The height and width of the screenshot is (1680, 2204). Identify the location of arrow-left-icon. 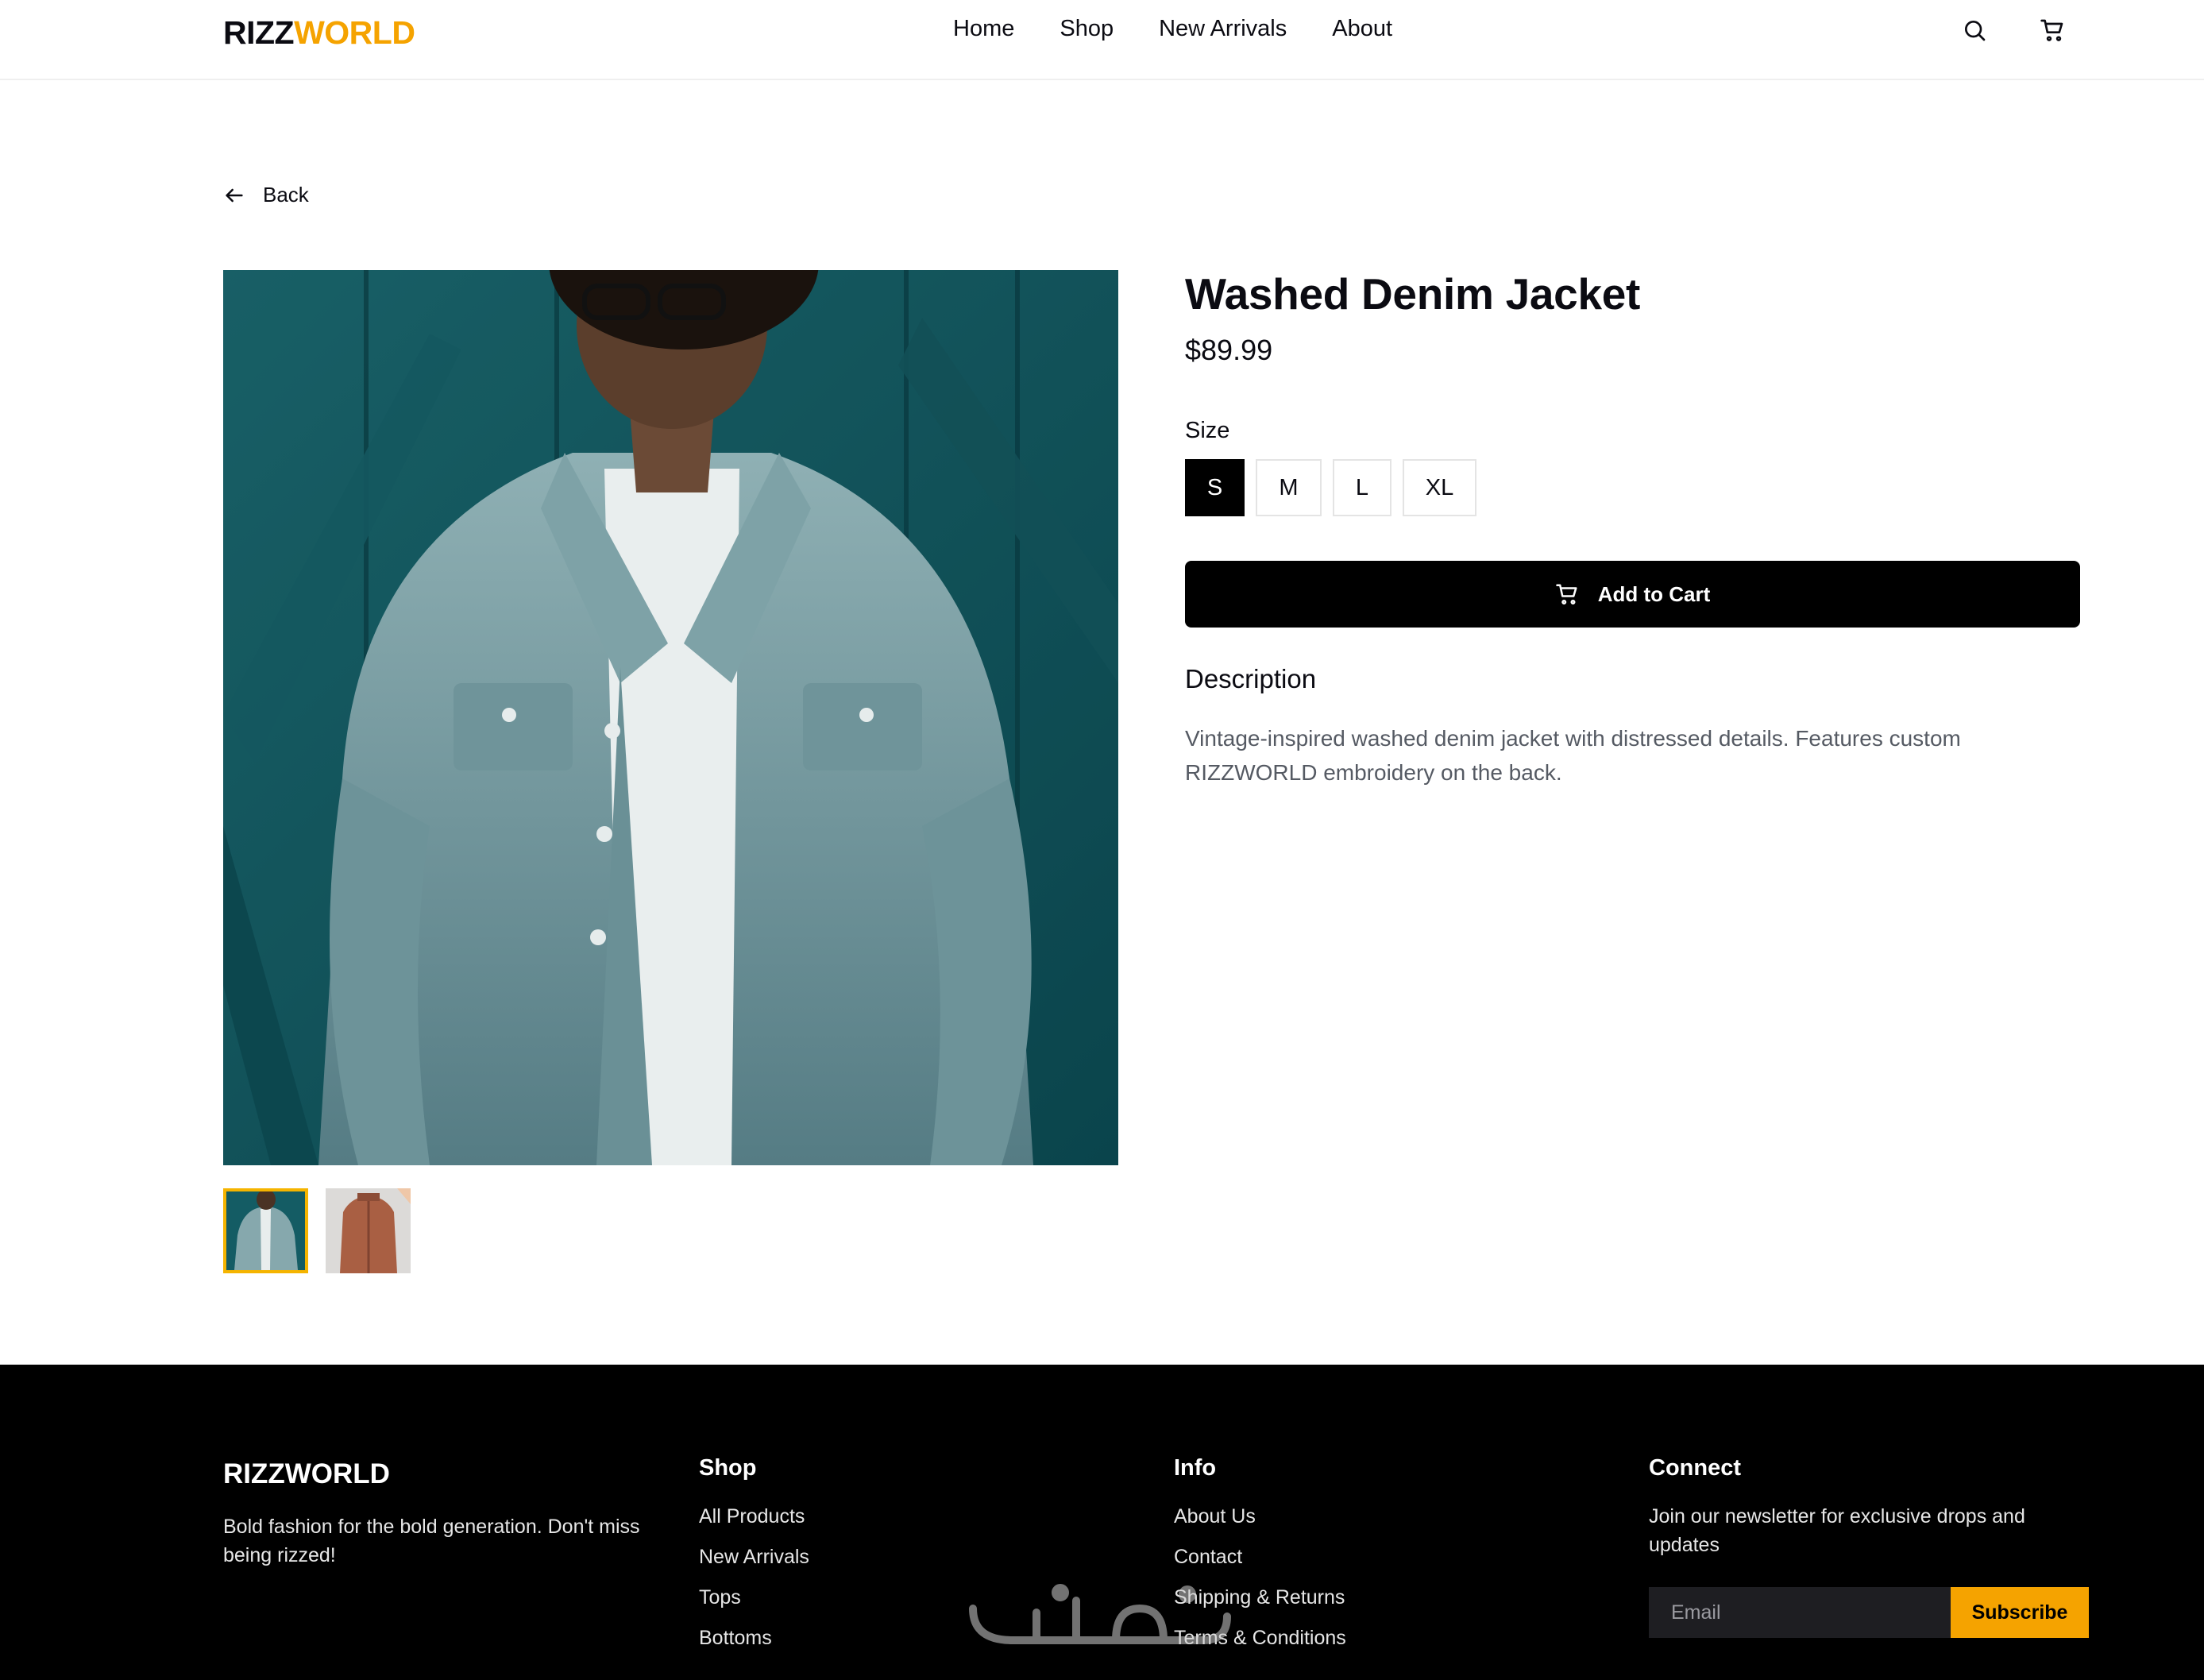
(234, 195).